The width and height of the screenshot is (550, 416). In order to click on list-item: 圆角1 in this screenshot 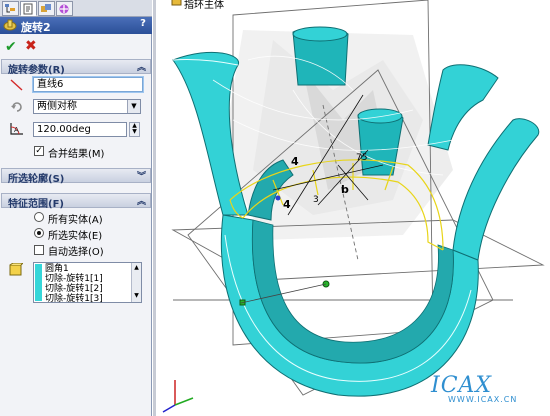, I will do `click(57, 269)`.